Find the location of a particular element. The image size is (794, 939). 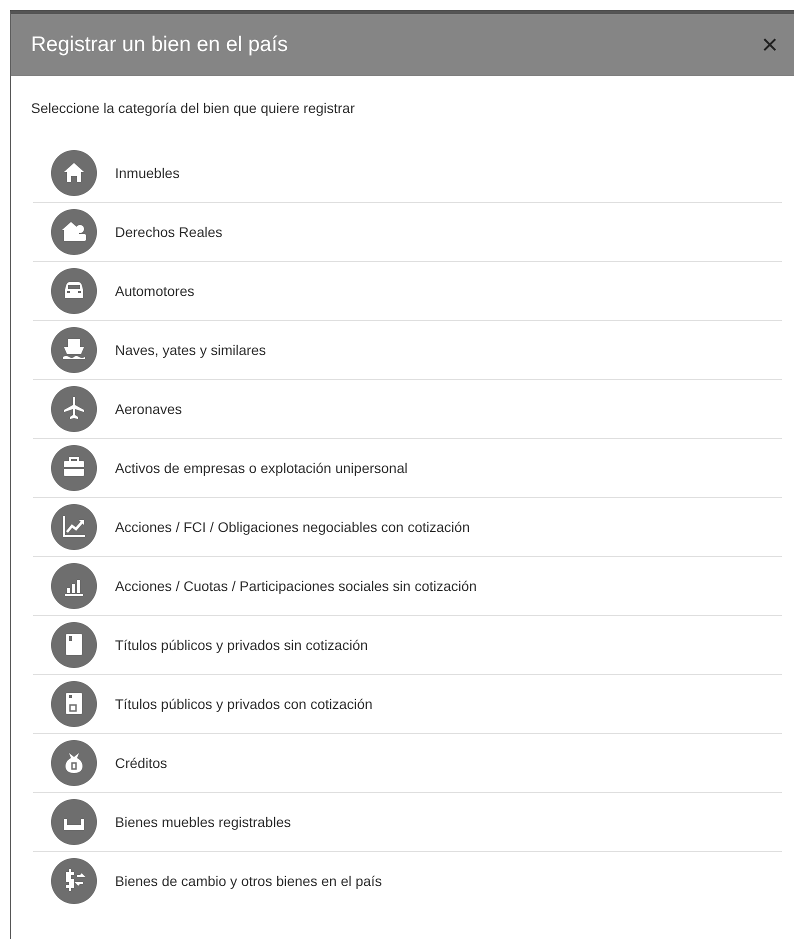

category-item: Naves, yates y similares is located at coordinates (407, 350).